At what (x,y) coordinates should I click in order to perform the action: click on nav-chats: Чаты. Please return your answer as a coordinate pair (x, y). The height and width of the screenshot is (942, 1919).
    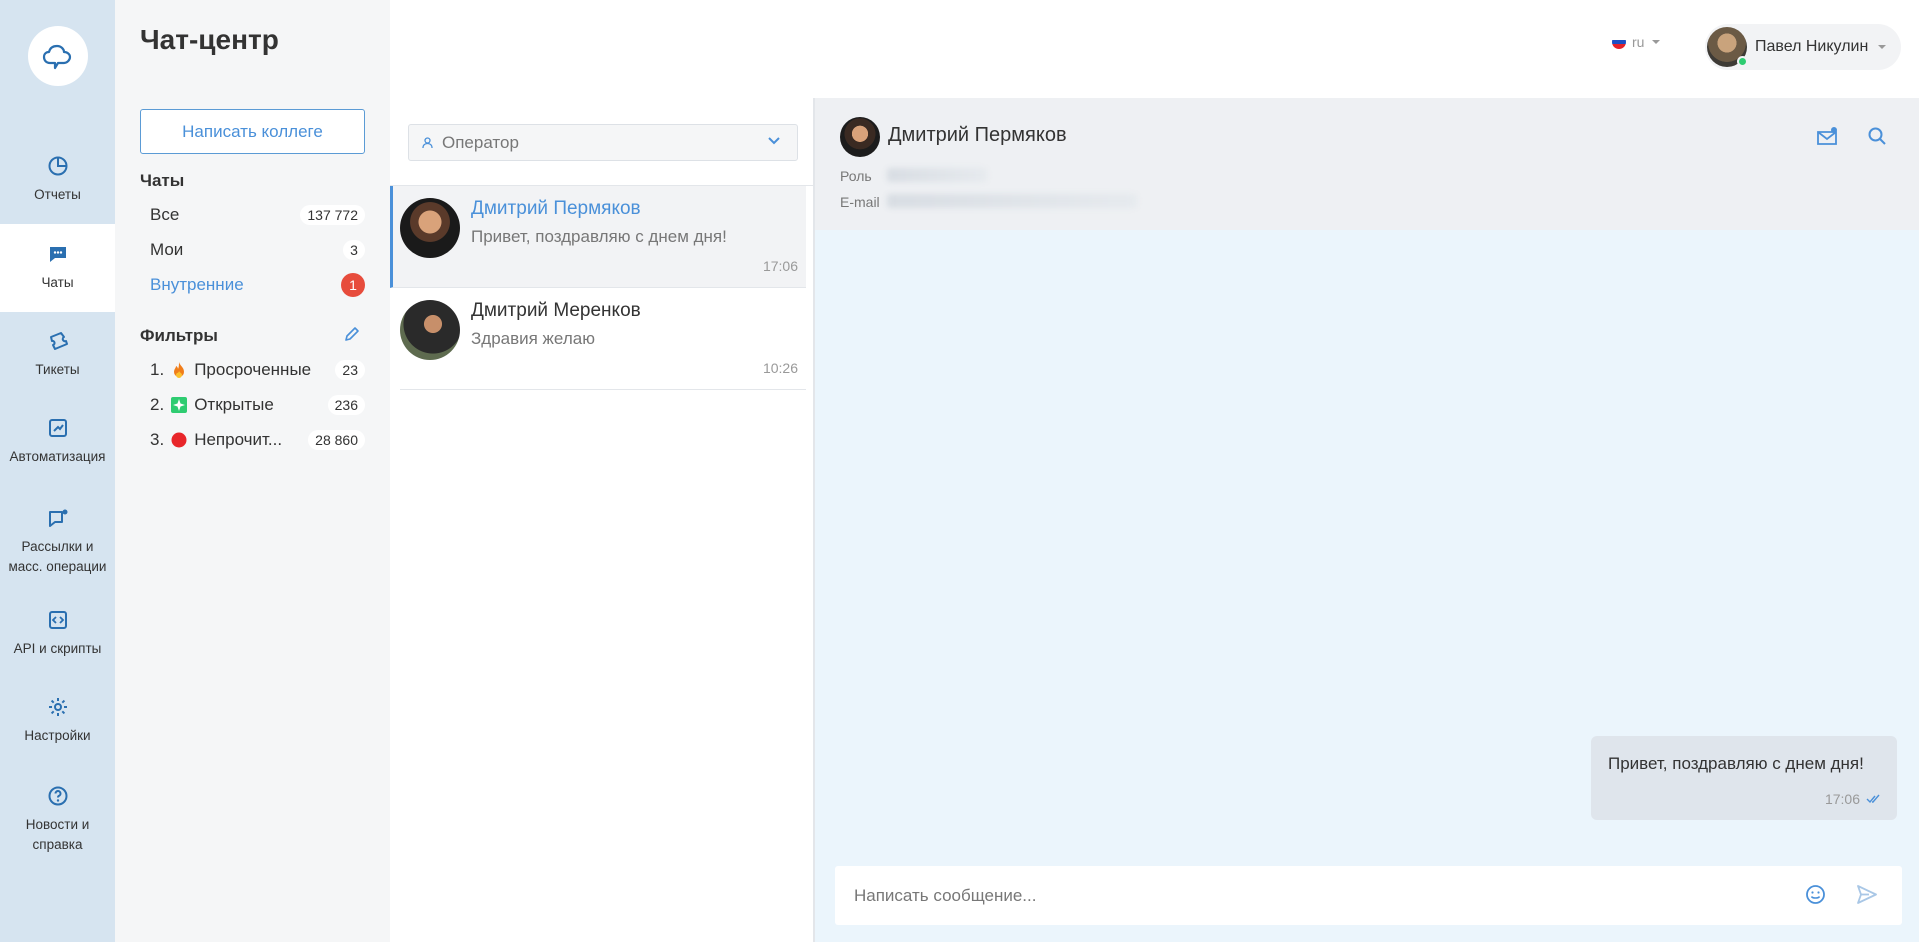
    Looking at the image, I should click on (57, 268).